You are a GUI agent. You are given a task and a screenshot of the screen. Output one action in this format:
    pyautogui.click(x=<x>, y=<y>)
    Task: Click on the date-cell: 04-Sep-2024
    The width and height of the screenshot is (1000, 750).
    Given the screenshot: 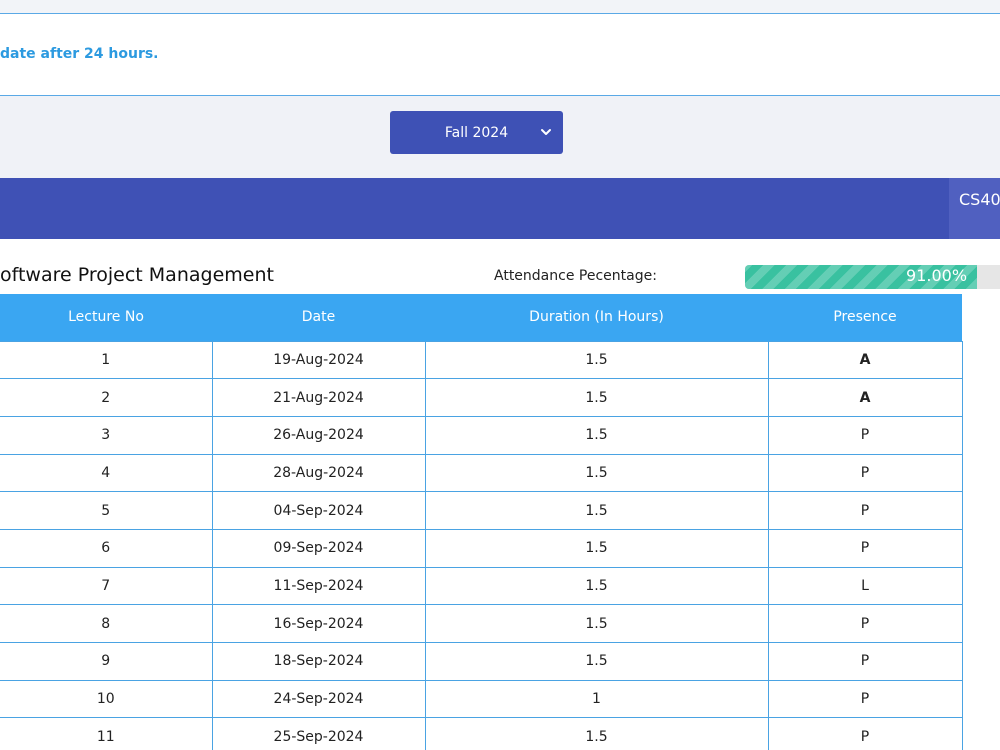 What is the action you would take?
    pyautogui.click(x=318, y=510)
    